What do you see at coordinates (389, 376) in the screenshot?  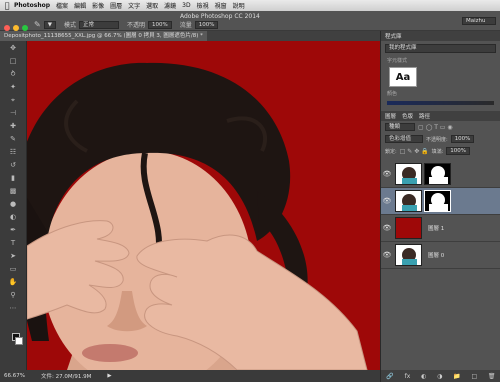 I see `link-layers-icon: 🔗` at bounding box center [389, 376].